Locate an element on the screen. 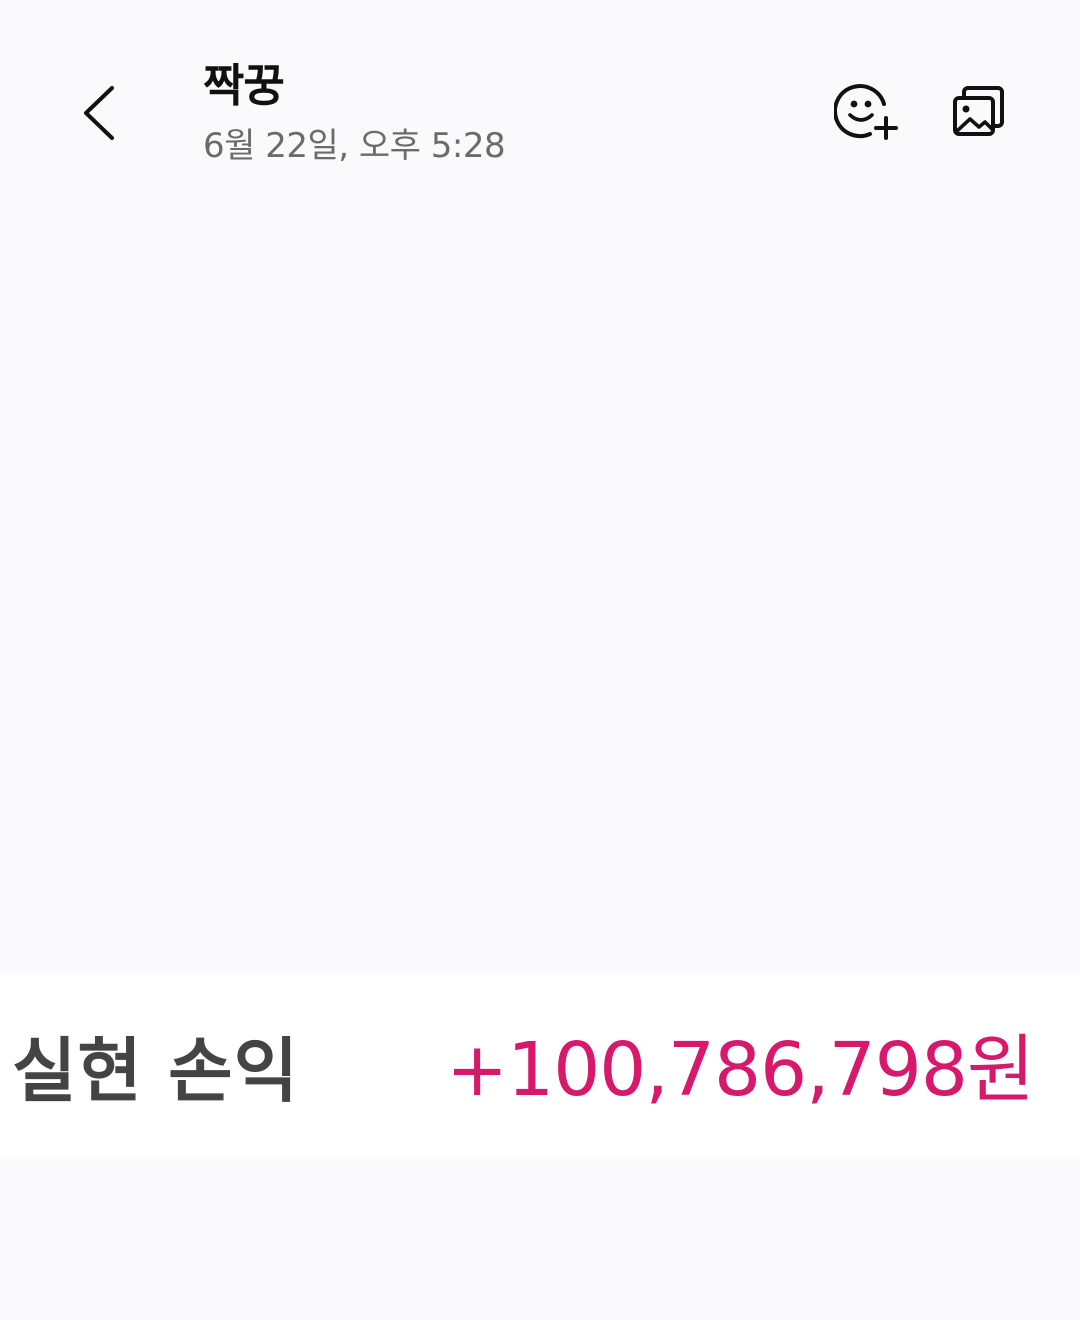 This screenshot has width=1080, height=1320. gallery-icon is located at coordinates (978, 111).